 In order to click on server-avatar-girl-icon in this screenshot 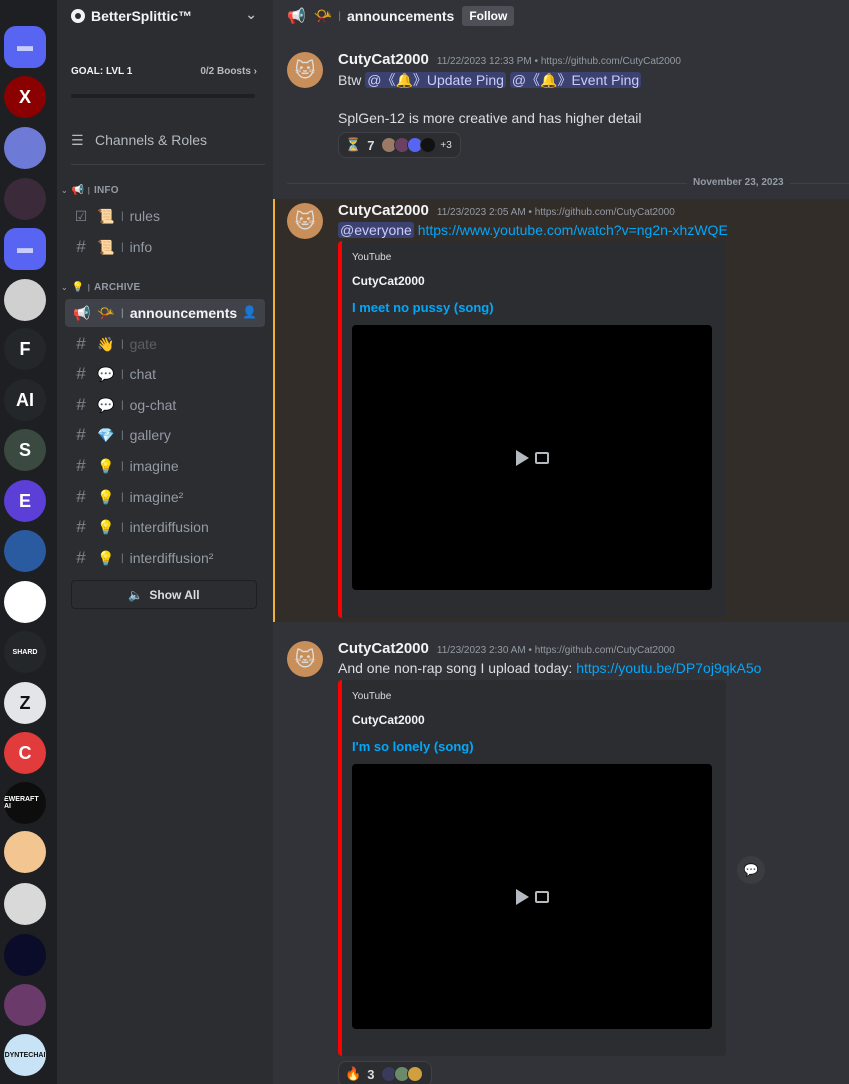, I will do `click(25, 148)`.